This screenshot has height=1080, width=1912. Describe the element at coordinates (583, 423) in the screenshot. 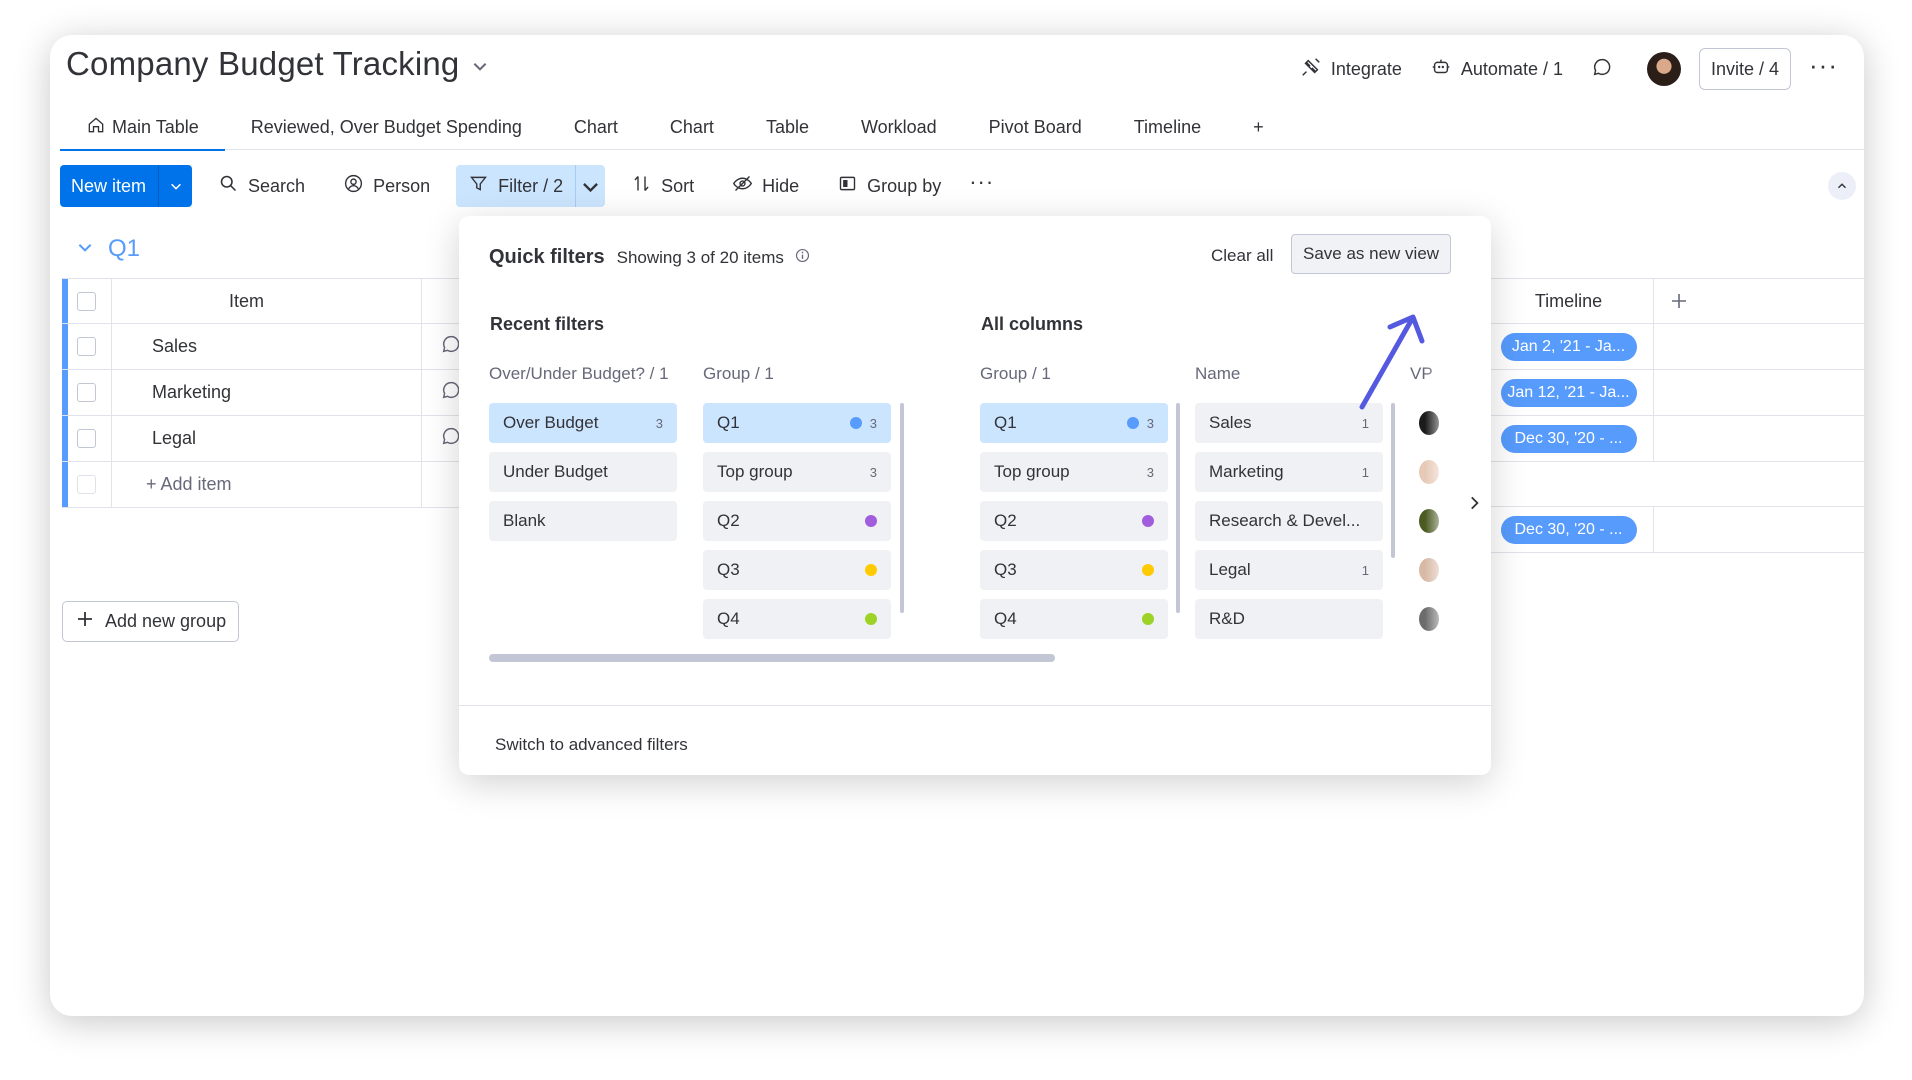

I see `filter-option-over-budget: Over Budget 3` at that location.